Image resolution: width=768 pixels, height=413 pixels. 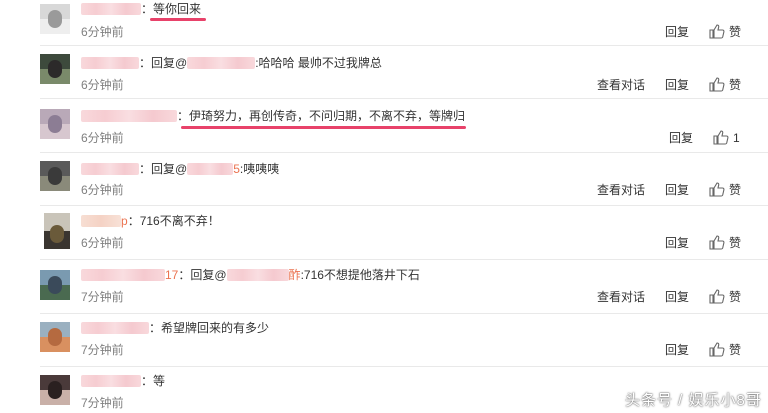 I want to click on comment-item: ：伊琦努力，再创传奇，不问归期，不离不弃，等牌归 6分钟前 回复 1, so click(x=384, y=126).